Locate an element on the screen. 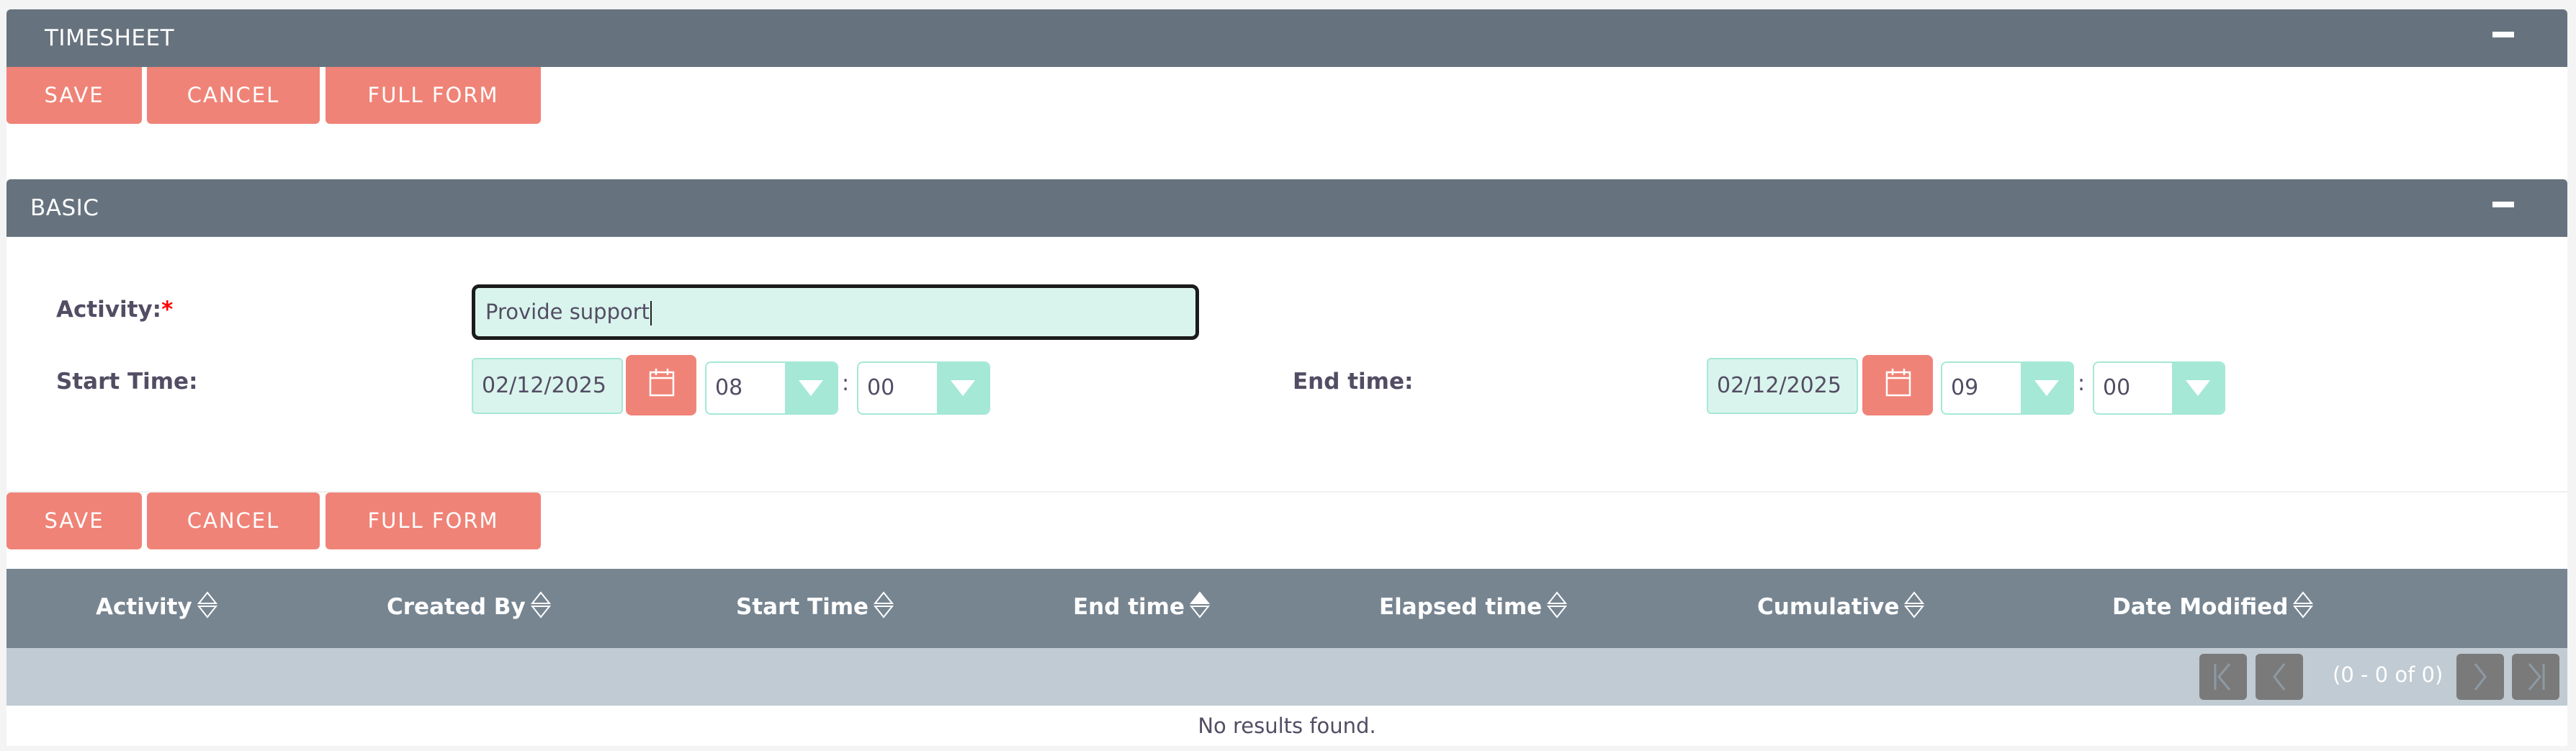 This screenshot has width=2576, height=751. required-asterisk: * is located at coordinates (167, 310).